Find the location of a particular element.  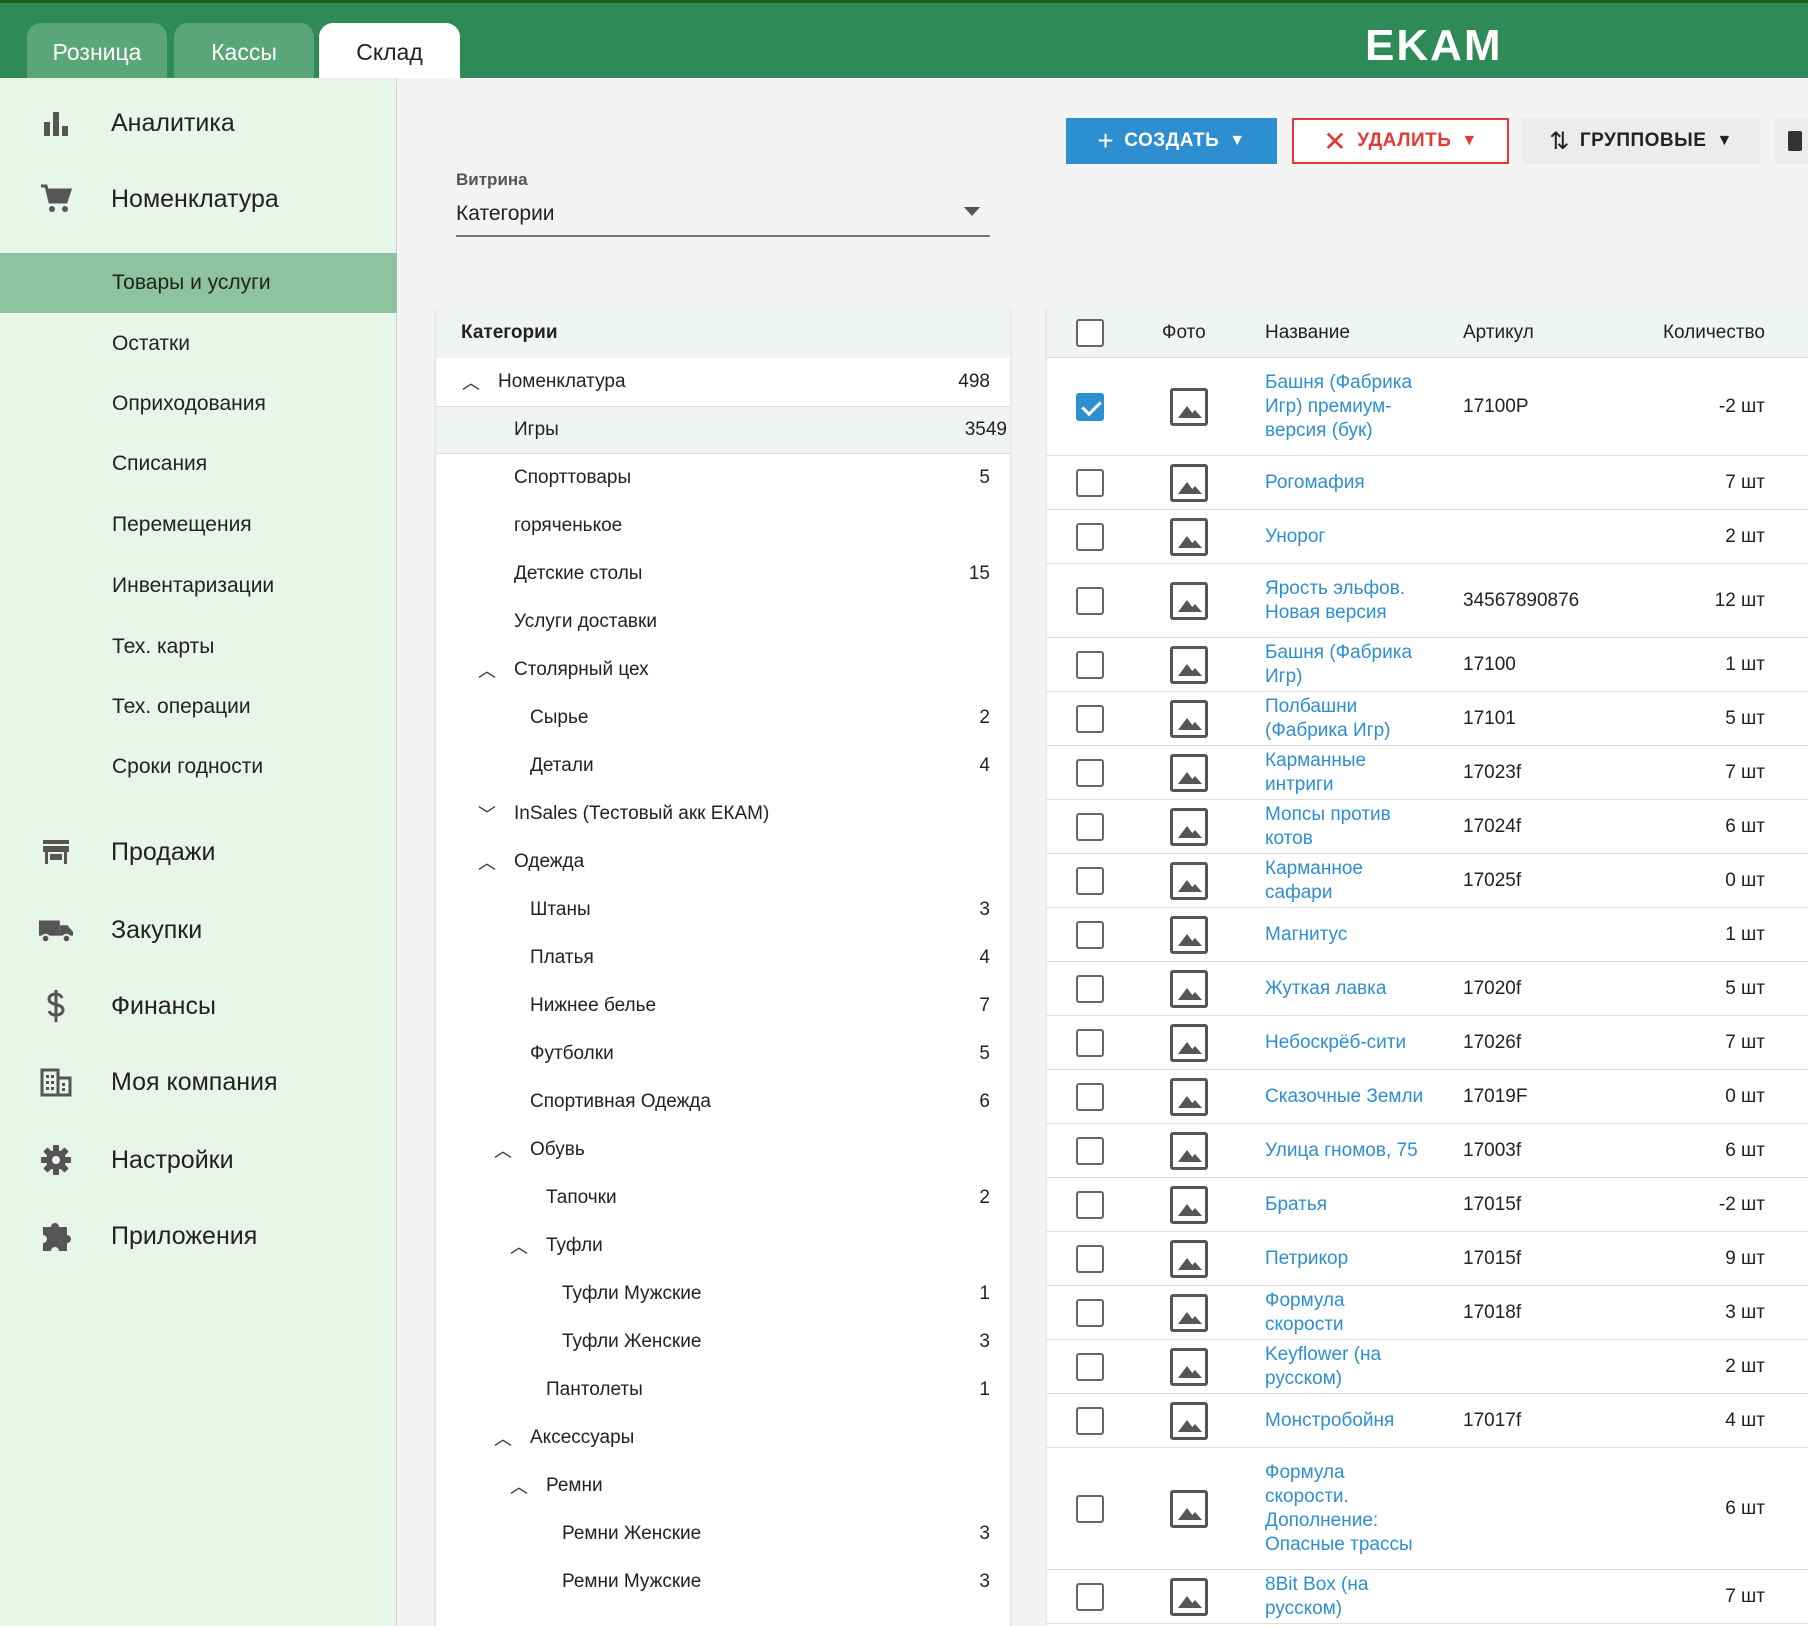

sidebar-subitem-inventory: Инвентаризации is located at coordinates (198, 586).